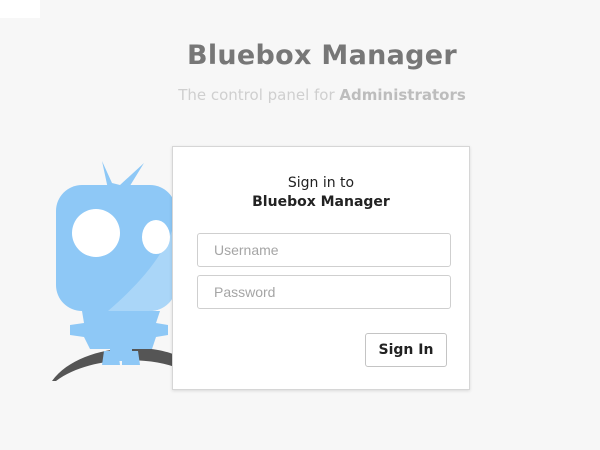  I want to click on sign-in-button: Sign In, so click(406, 350).